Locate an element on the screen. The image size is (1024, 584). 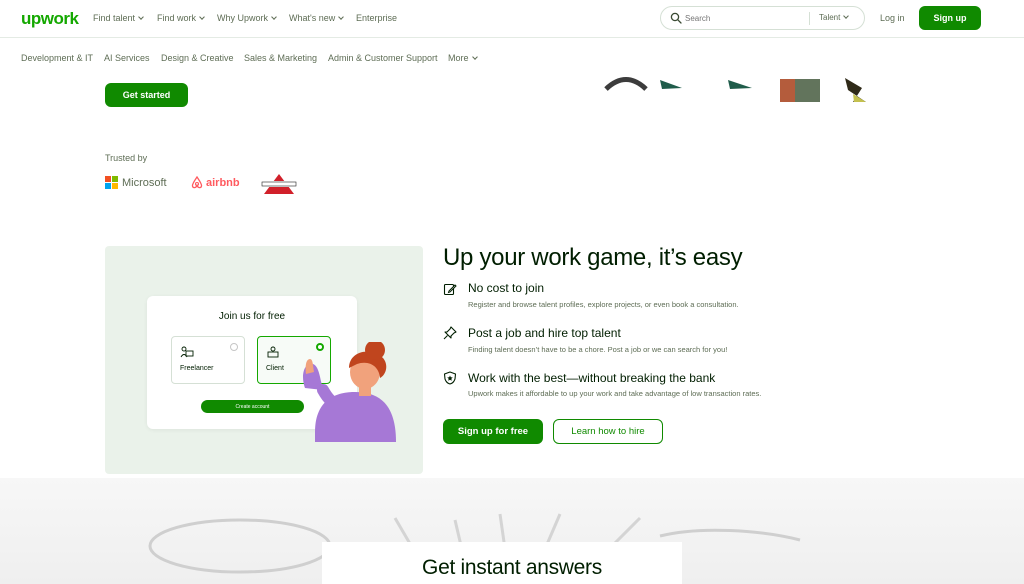
category-sales-marketing: Sales & Marketing is located at coordinates (280, 58).